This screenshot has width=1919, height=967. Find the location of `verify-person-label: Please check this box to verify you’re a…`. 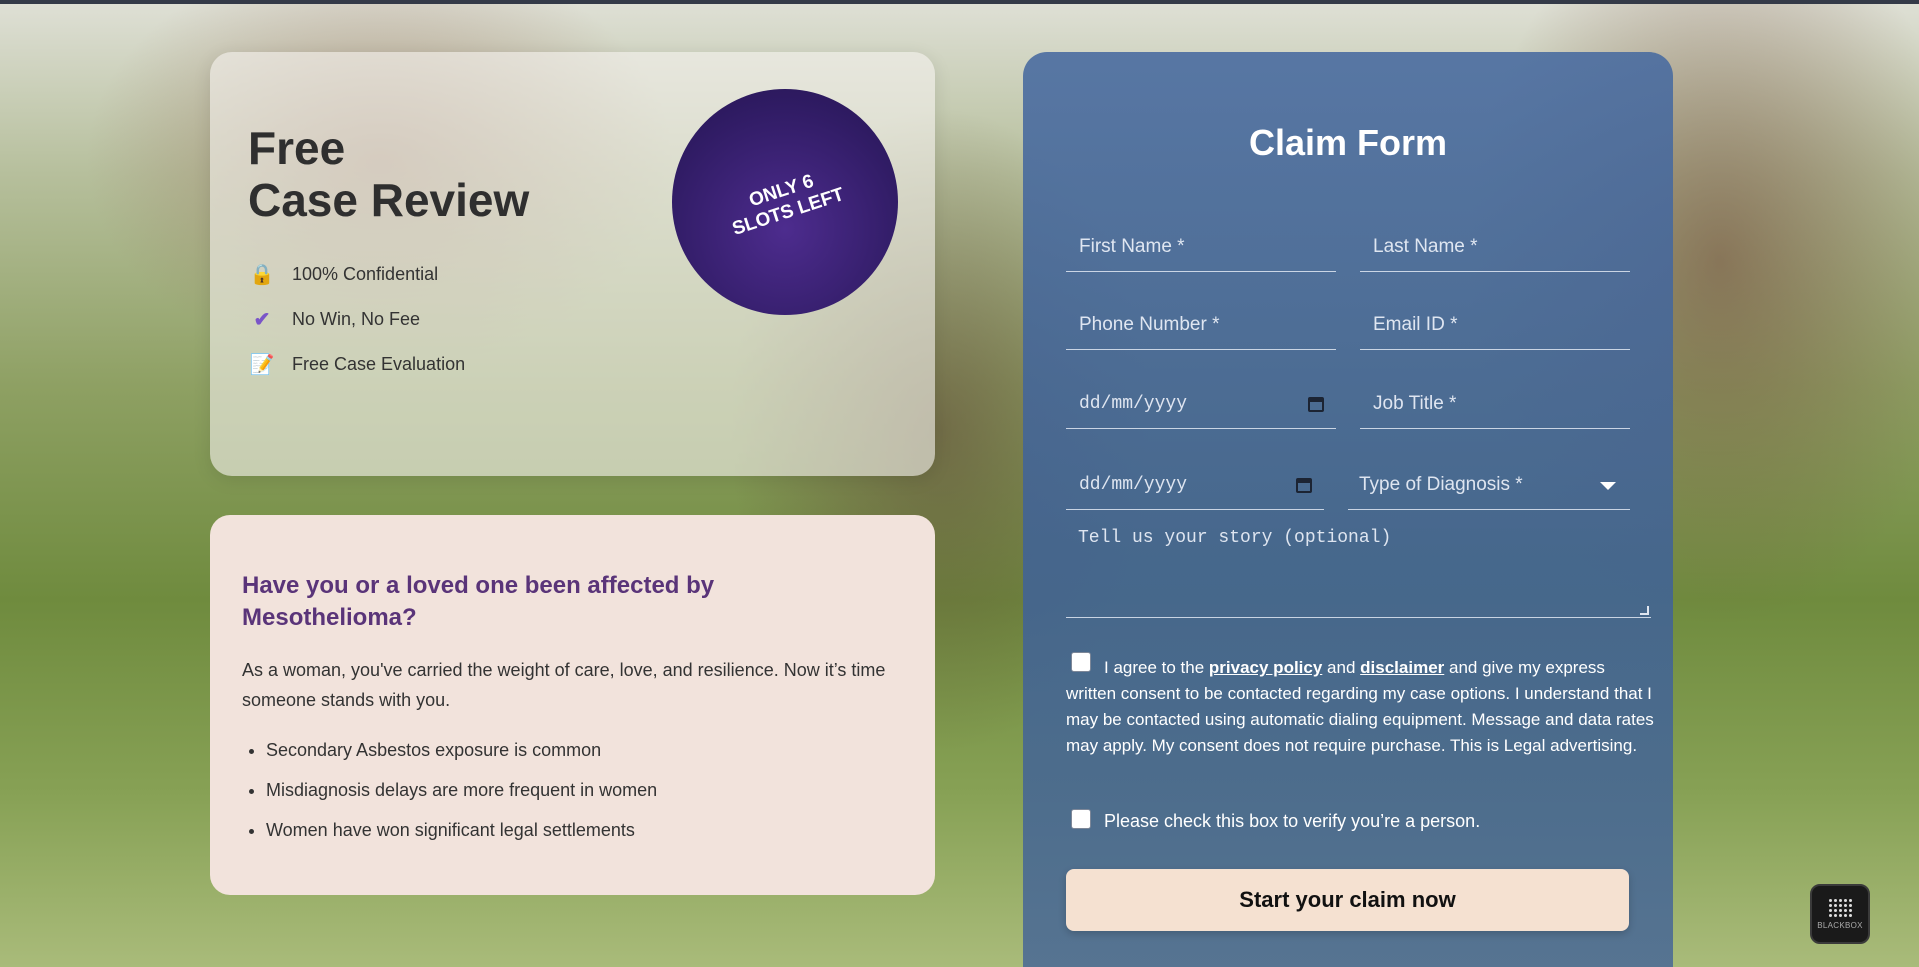

verify-person-label: Please check this box to verify you’re a… is located at coordinates (1292, 821).